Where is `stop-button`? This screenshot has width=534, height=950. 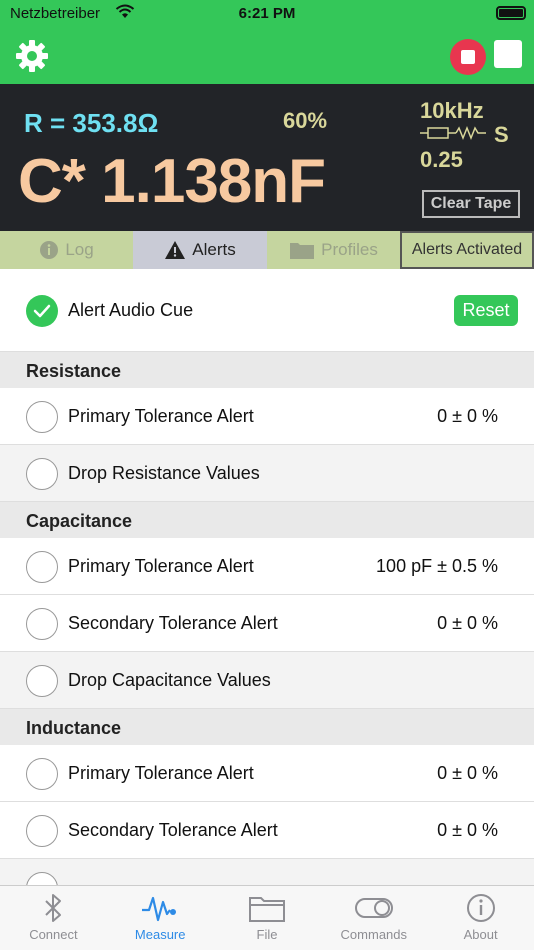 stop-button is located at coordinates (508, 54).